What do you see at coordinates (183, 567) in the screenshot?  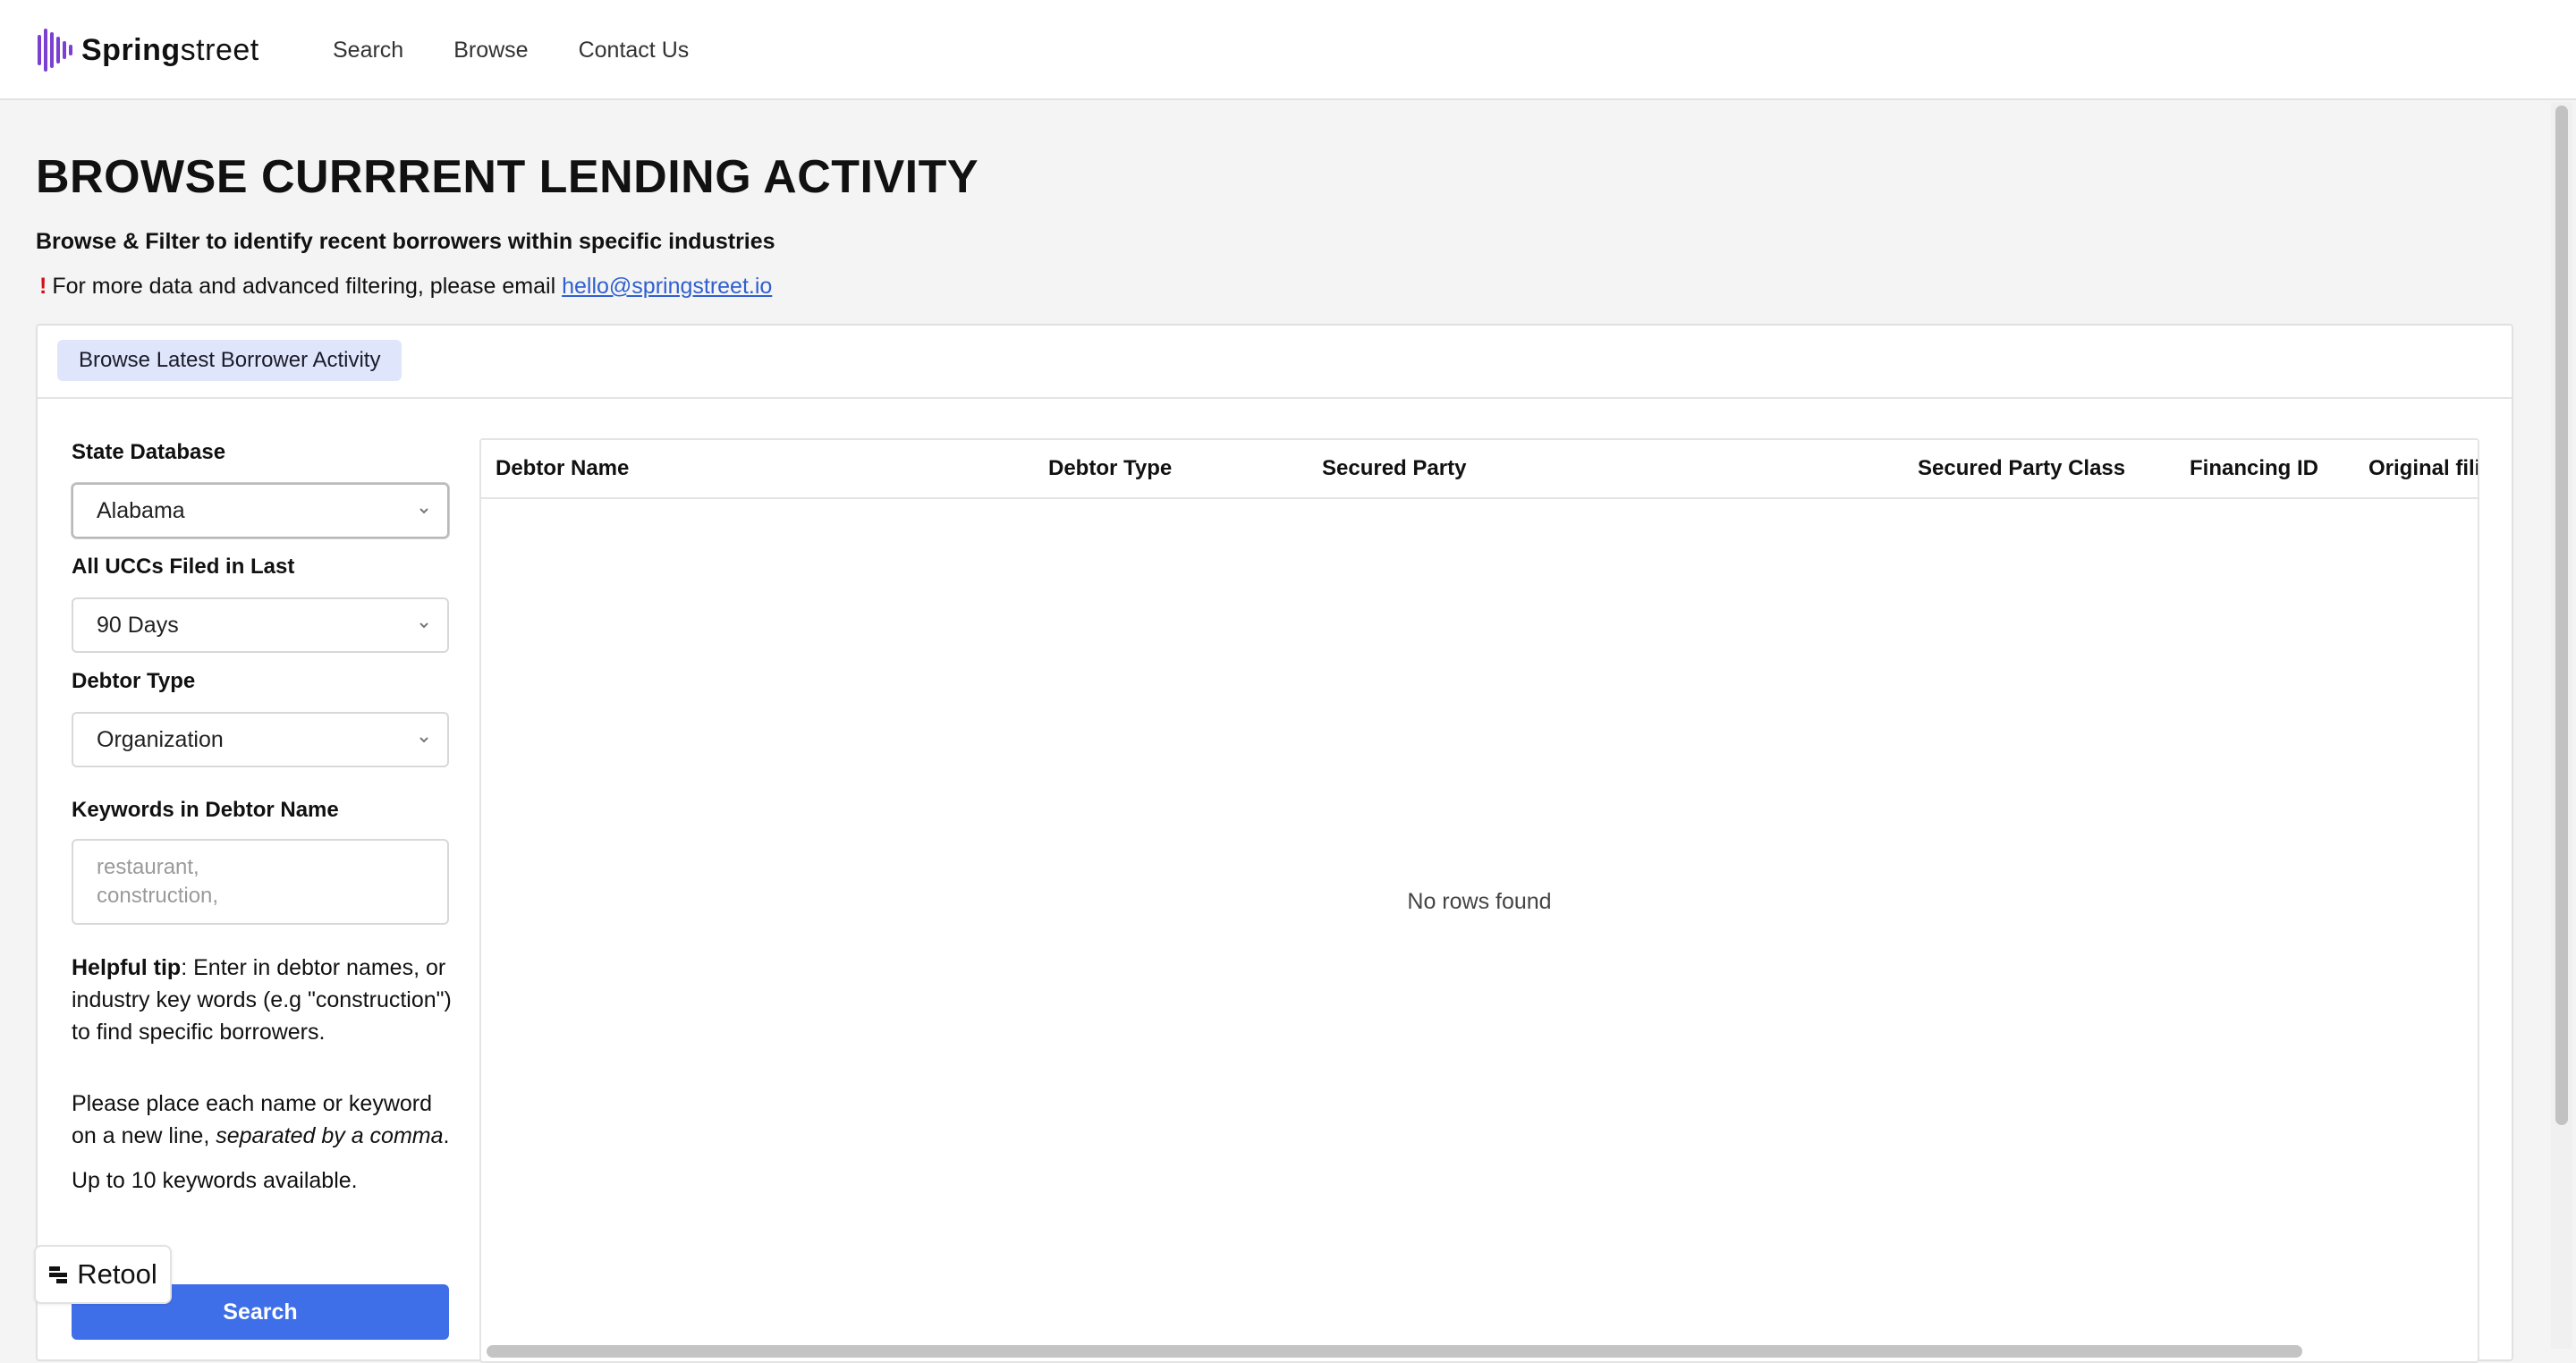 I see `ucc-filed-label: All UCCs Filed in Last` at bounding box center [183, 567].